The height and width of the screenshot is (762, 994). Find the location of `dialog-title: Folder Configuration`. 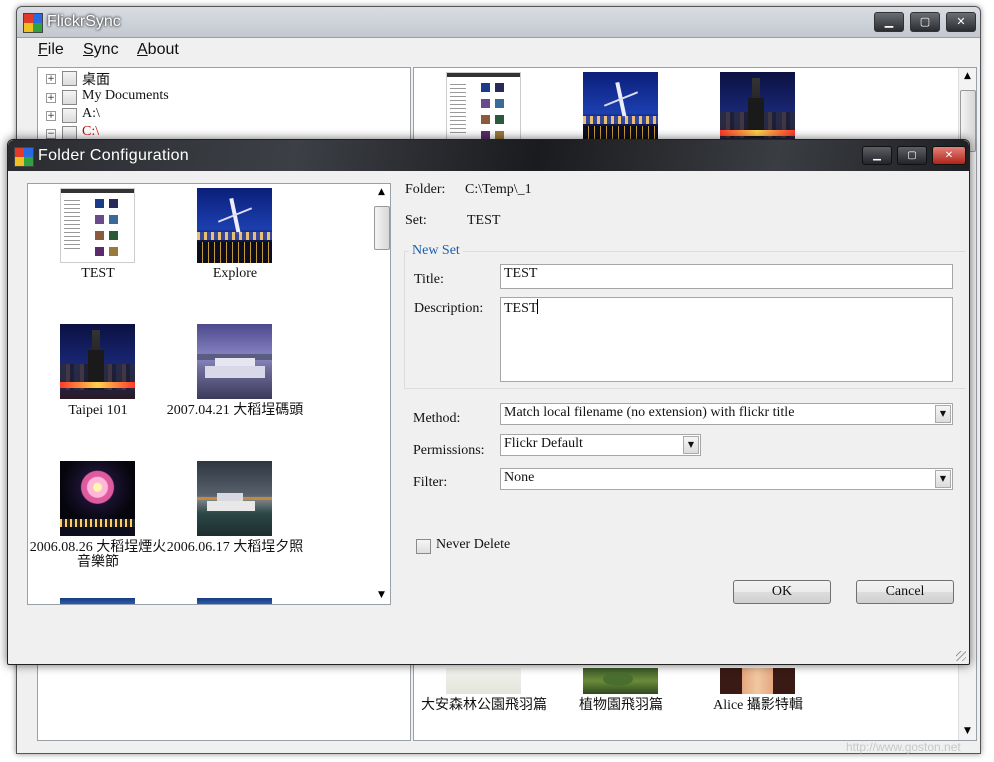

dialog-title: Folder Configuration is located at coordinates (113, 155).